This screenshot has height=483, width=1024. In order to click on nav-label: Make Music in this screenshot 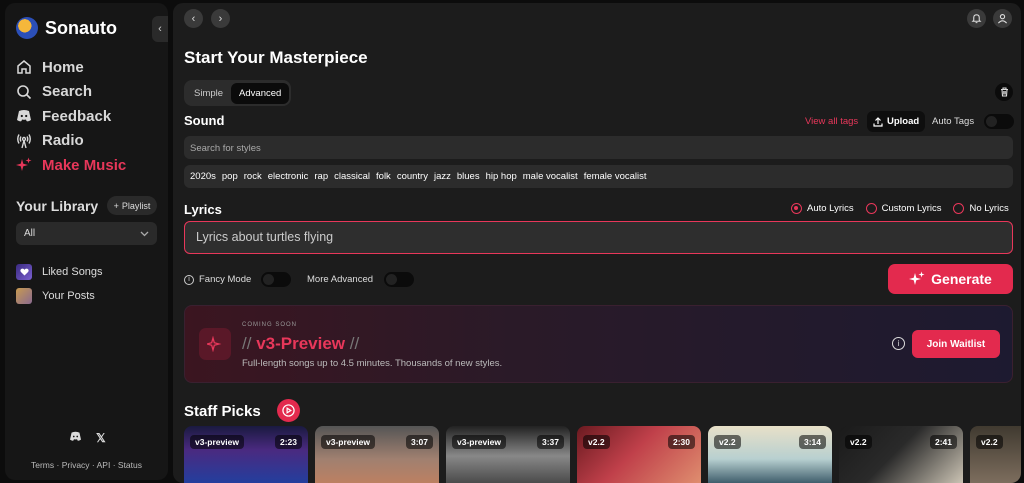, I will do `click(84, 165)`.